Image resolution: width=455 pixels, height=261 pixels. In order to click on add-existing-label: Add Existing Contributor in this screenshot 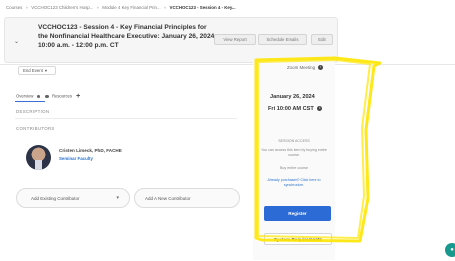, I will do `click(55, 198)`.